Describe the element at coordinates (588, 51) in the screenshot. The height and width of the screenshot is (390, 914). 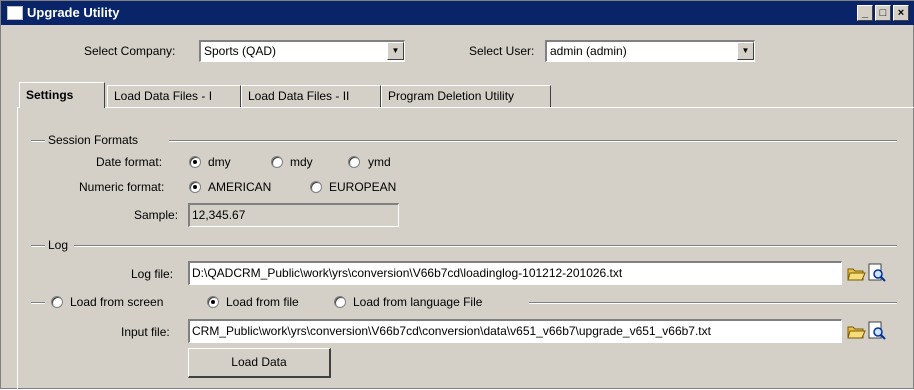
I see `user-select-value: admin (admin)` at that location.